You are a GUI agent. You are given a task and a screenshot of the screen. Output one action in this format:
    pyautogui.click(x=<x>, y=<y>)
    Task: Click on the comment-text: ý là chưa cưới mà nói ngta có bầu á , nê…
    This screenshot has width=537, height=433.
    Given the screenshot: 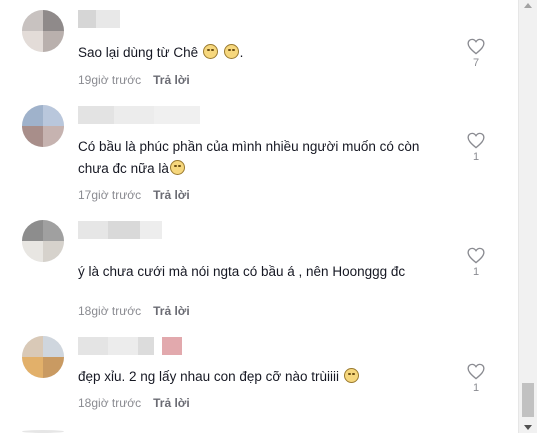 What is the action you would take?
    pyautogui.click(x=242, y=271)
    